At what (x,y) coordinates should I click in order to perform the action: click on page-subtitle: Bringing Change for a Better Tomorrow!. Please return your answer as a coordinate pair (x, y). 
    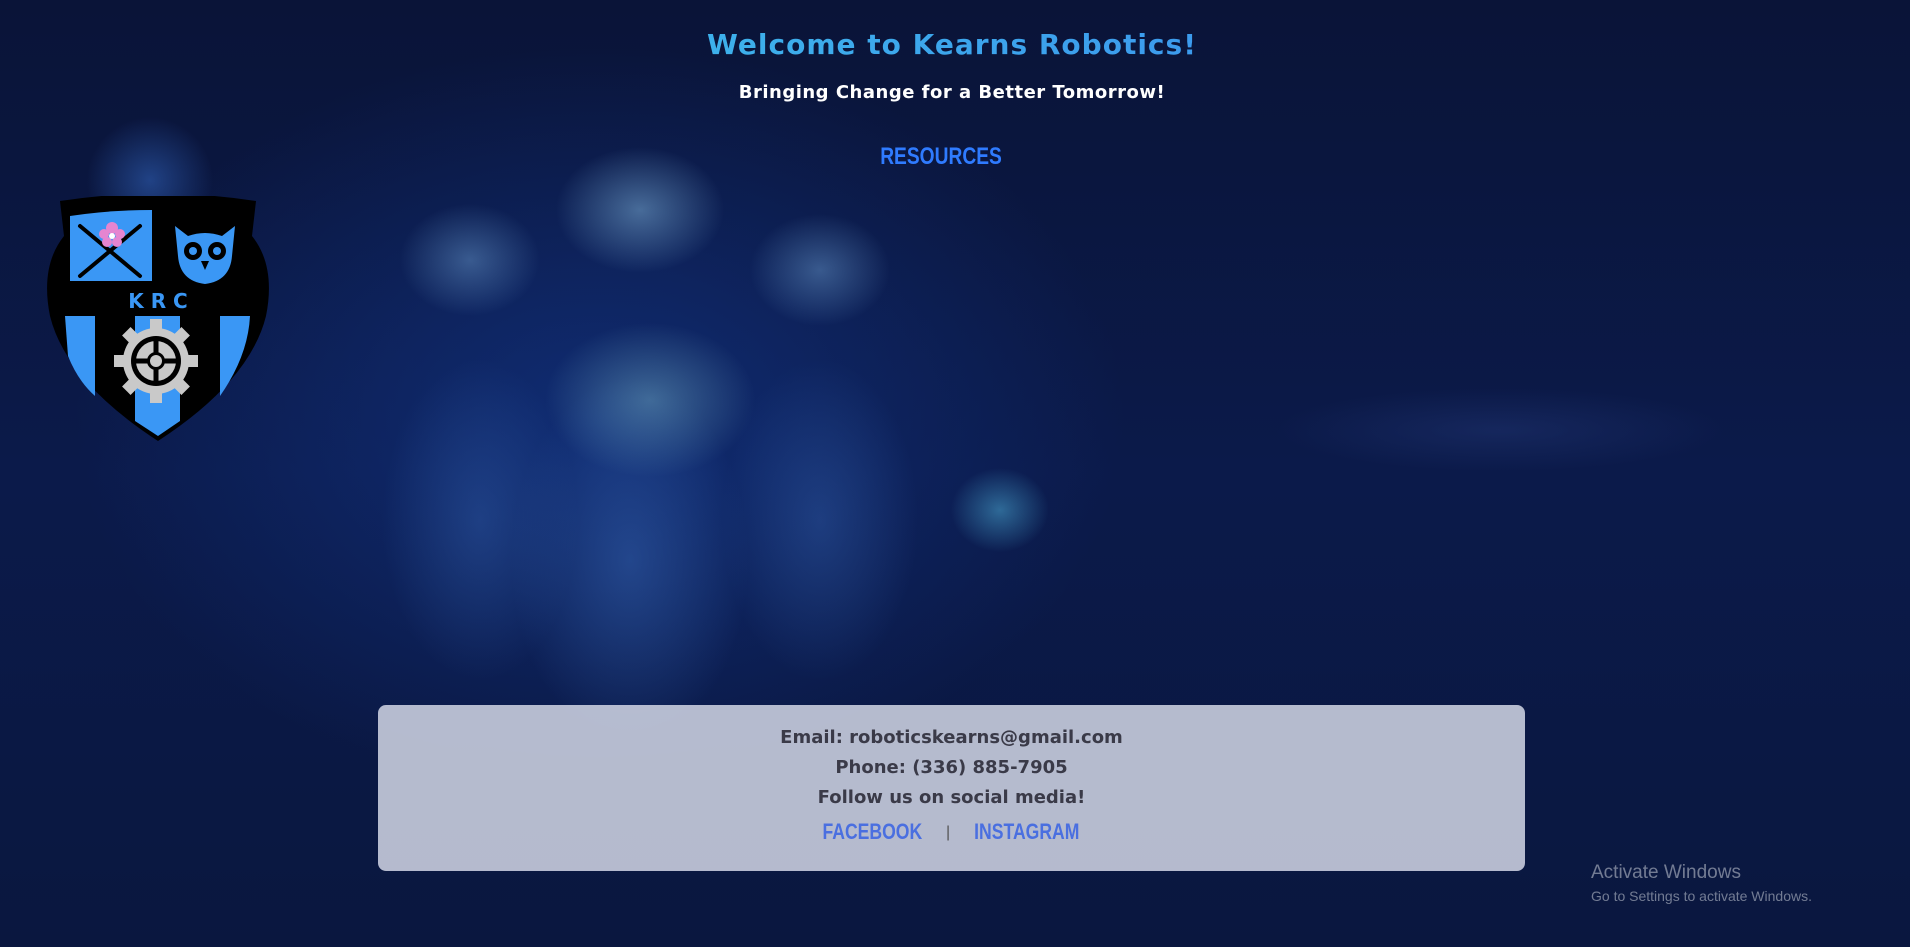
    Looking at the image, I should click on (952, 92).